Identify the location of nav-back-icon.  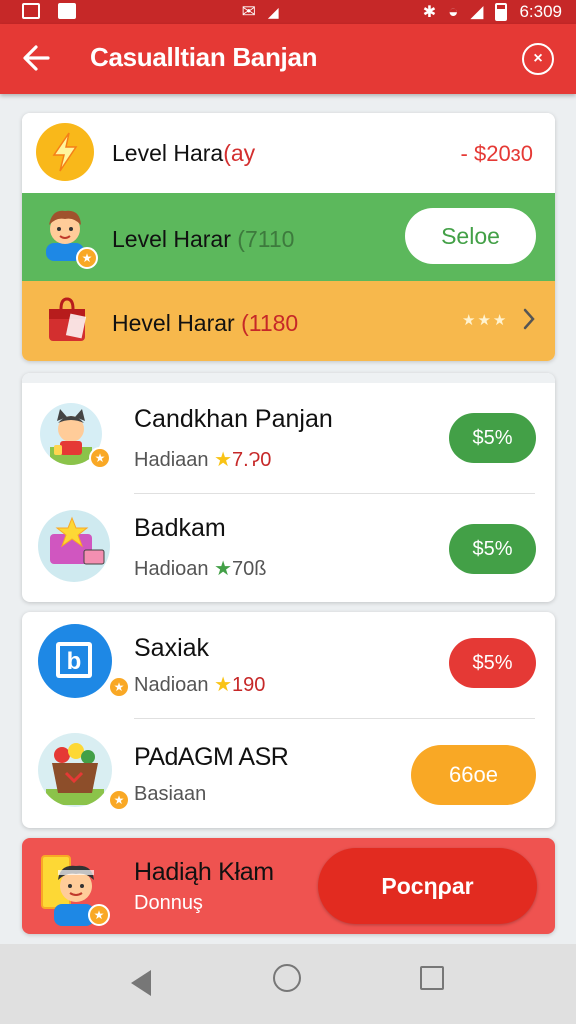
(141, 983).